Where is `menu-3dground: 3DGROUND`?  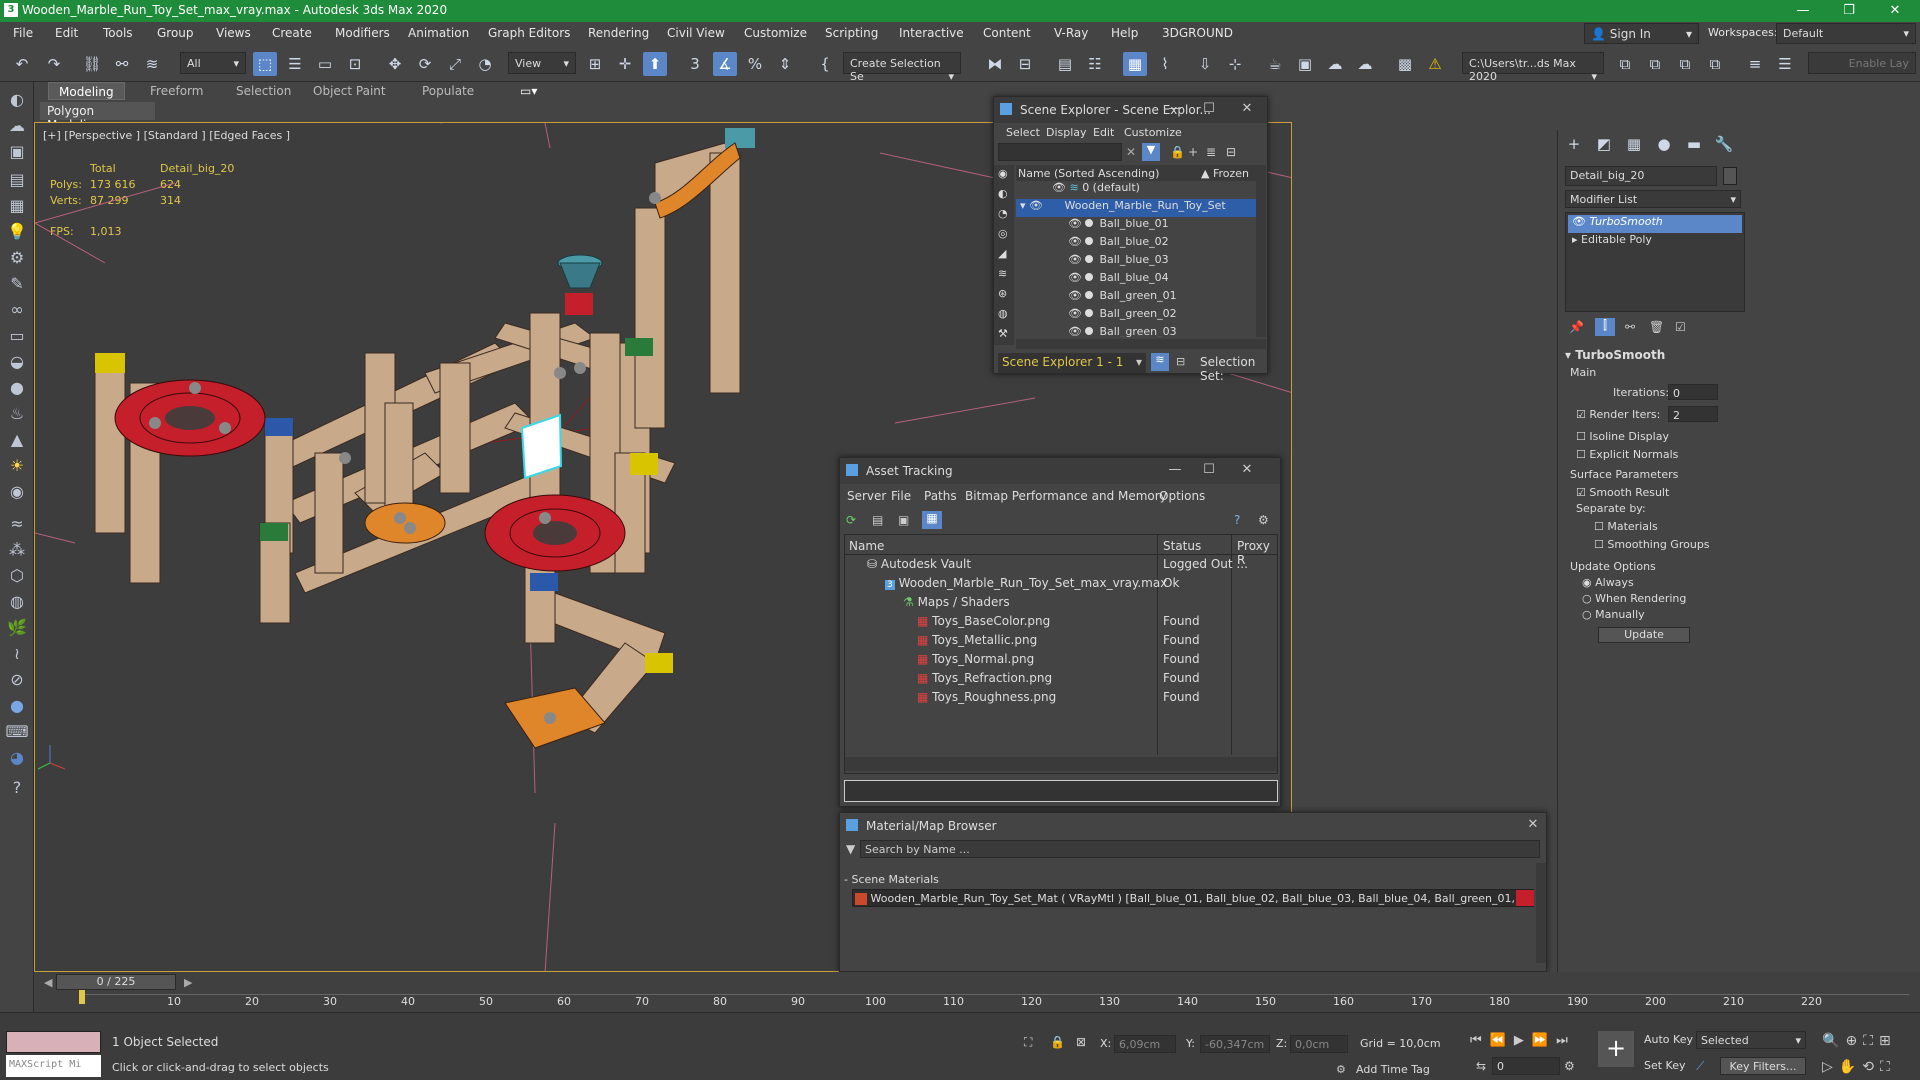 menu-3dground: 3DGROUND is located at coordinates (1197, 33).